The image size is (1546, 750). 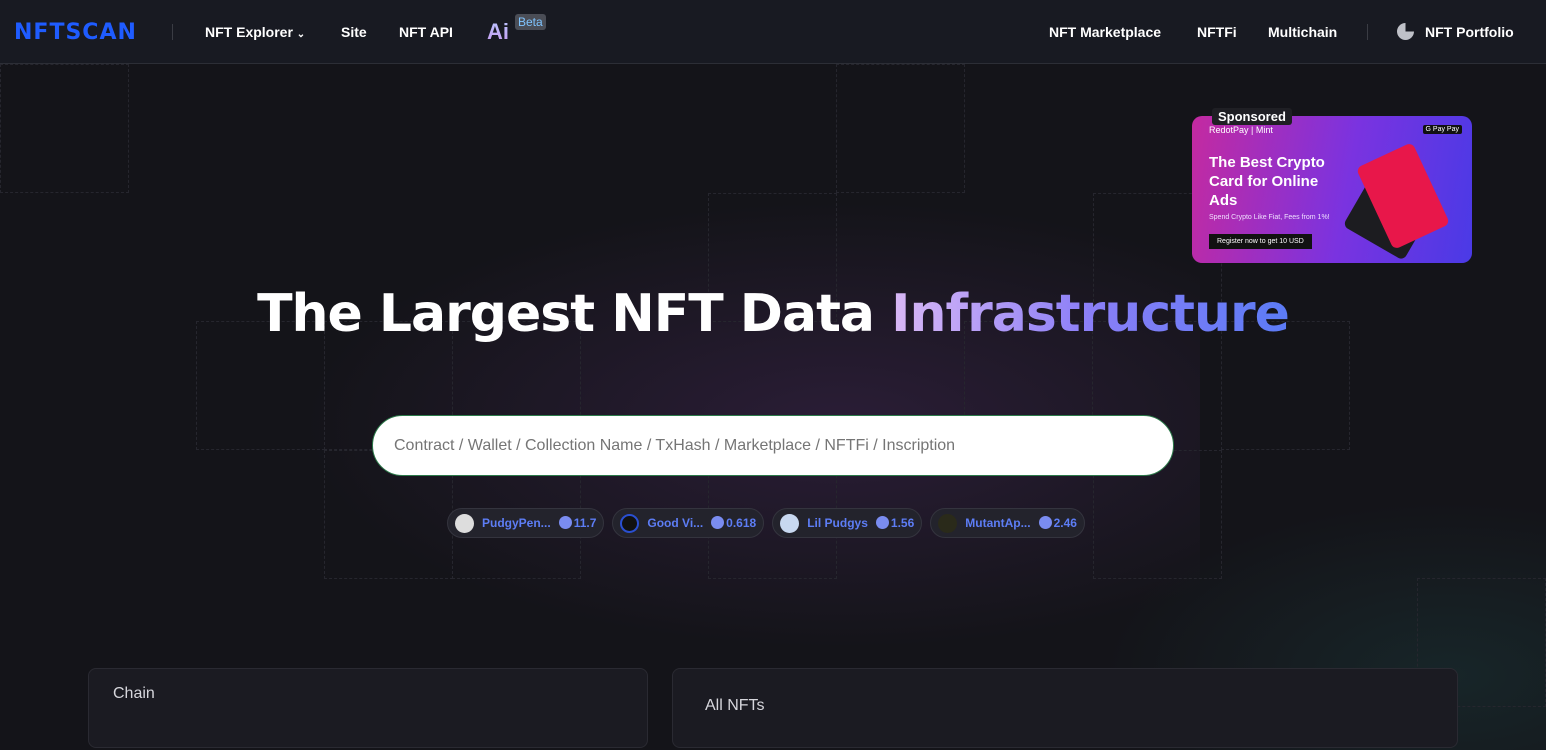 I want to click on nav-label: NFT Explorer, so click(x=249, y=32).